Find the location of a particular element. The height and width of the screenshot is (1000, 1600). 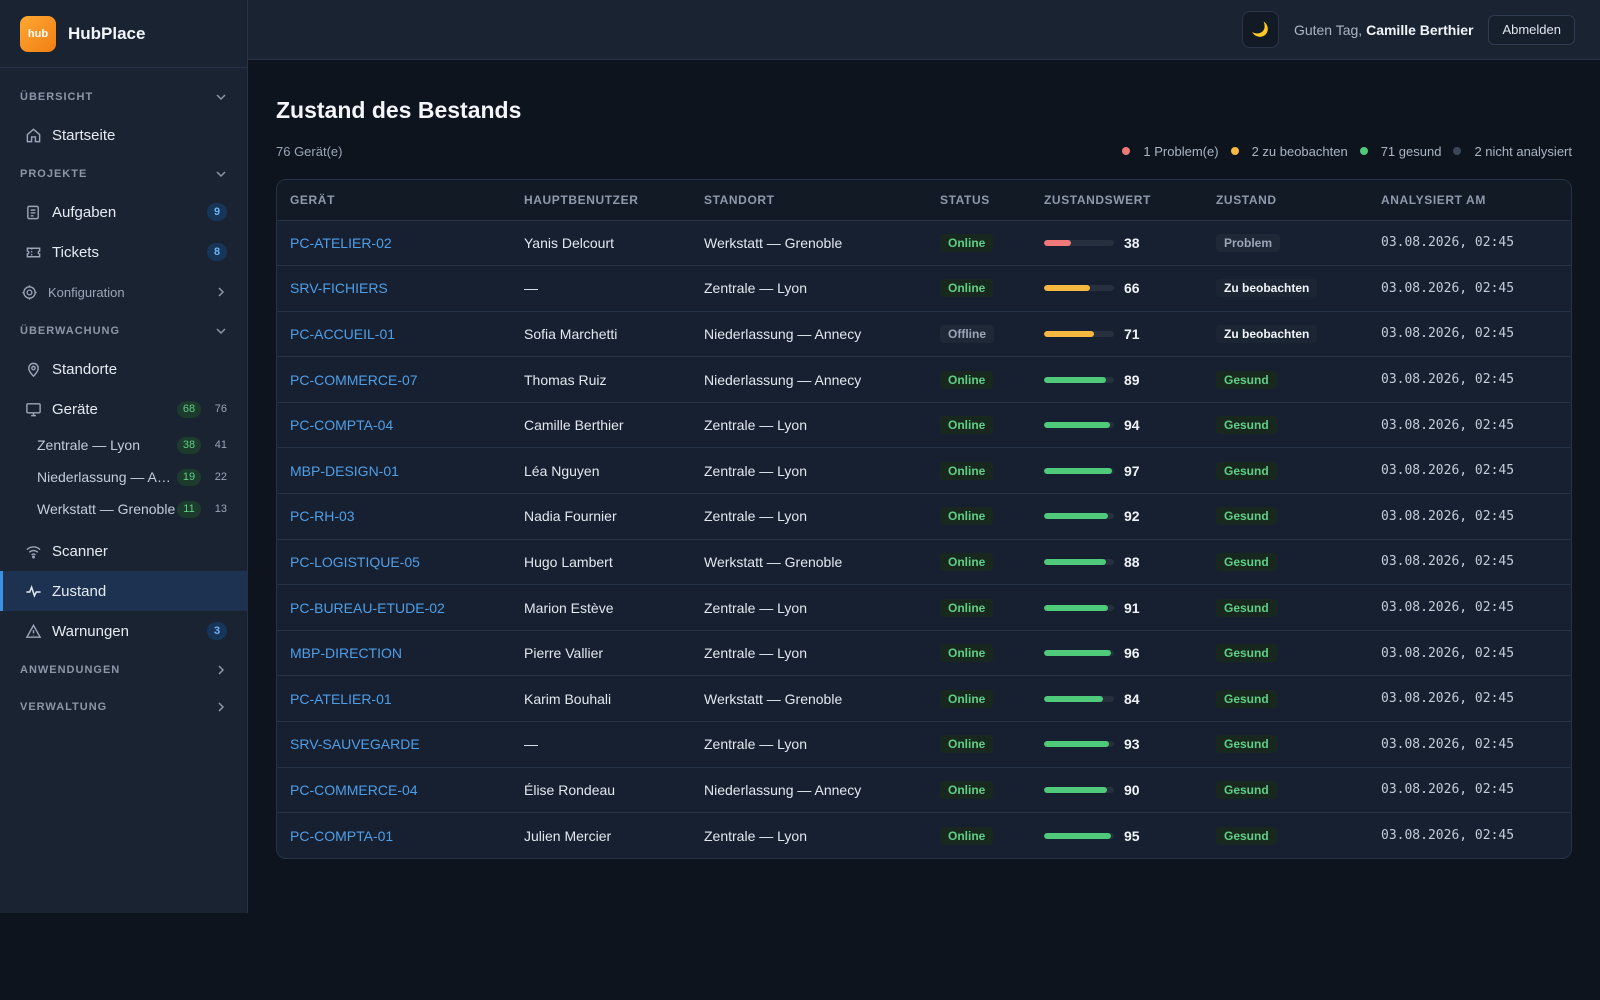

sidebar-item-label: Warnungen is located at coordinates (90, 631).